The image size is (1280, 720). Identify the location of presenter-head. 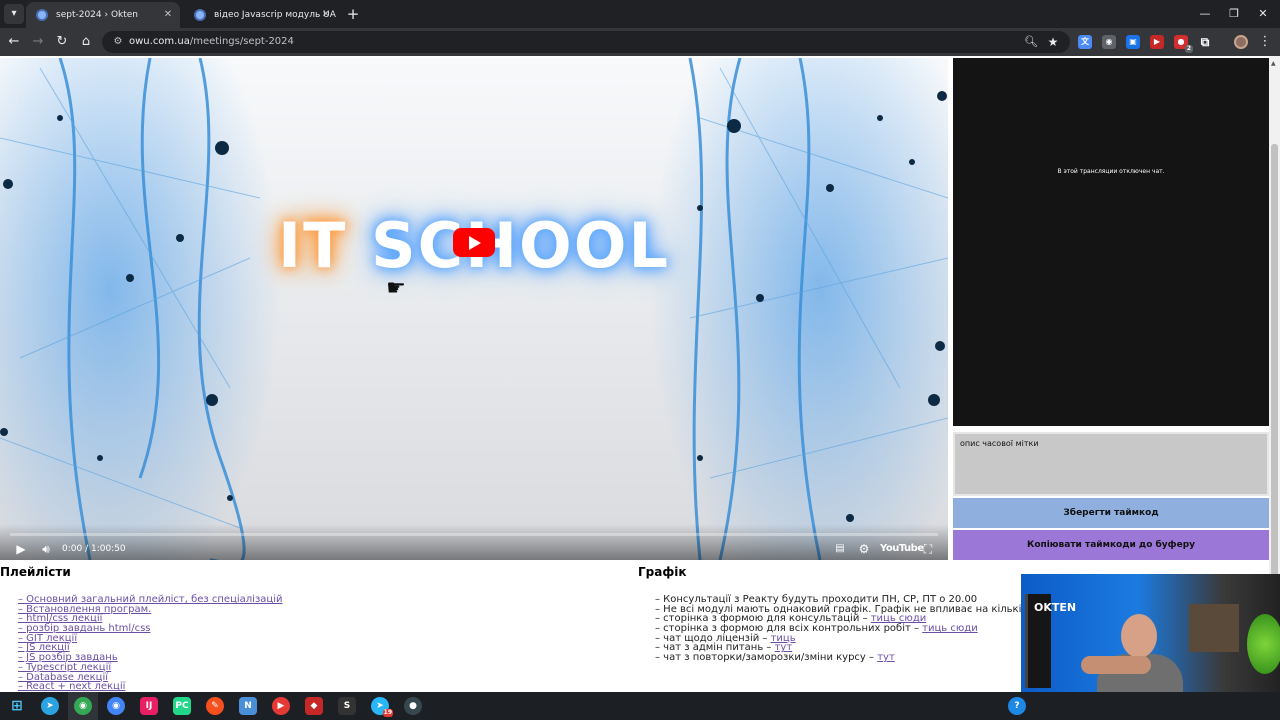
(1139, 636).